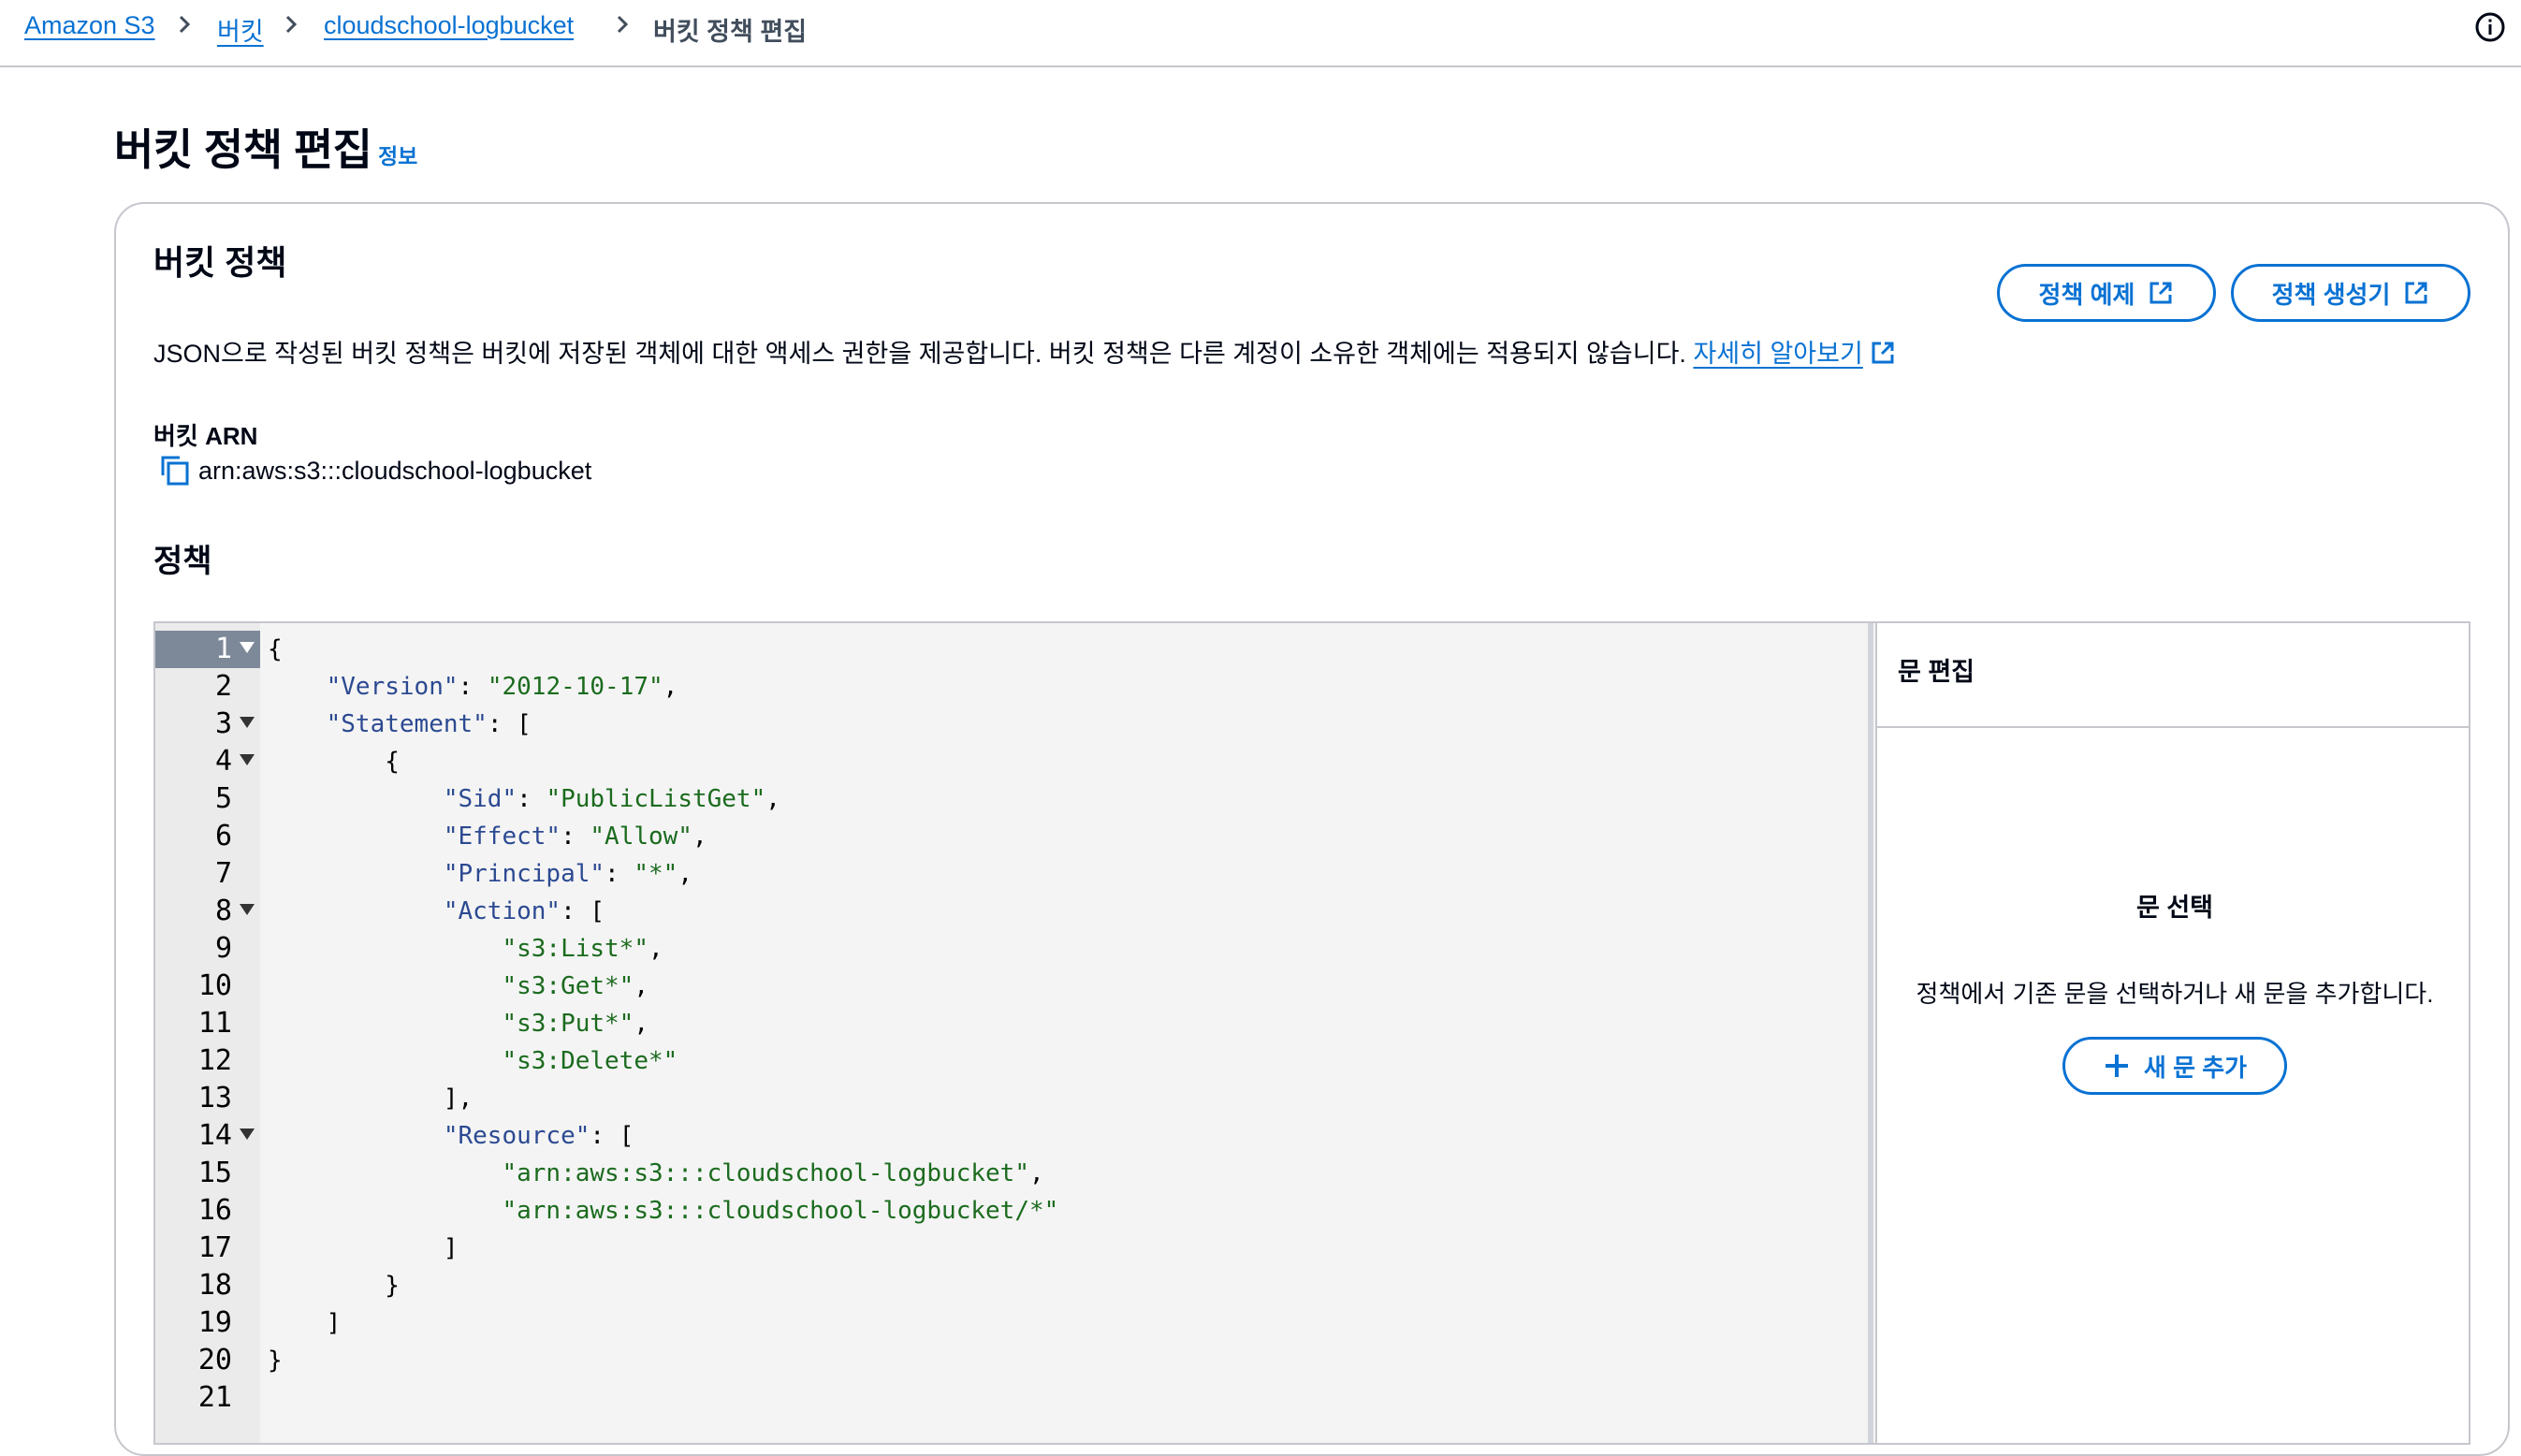 Image resolution: width=2521 pixels, height=1456 pixels. I want to click on line-number: 17, so click(207, 1248).